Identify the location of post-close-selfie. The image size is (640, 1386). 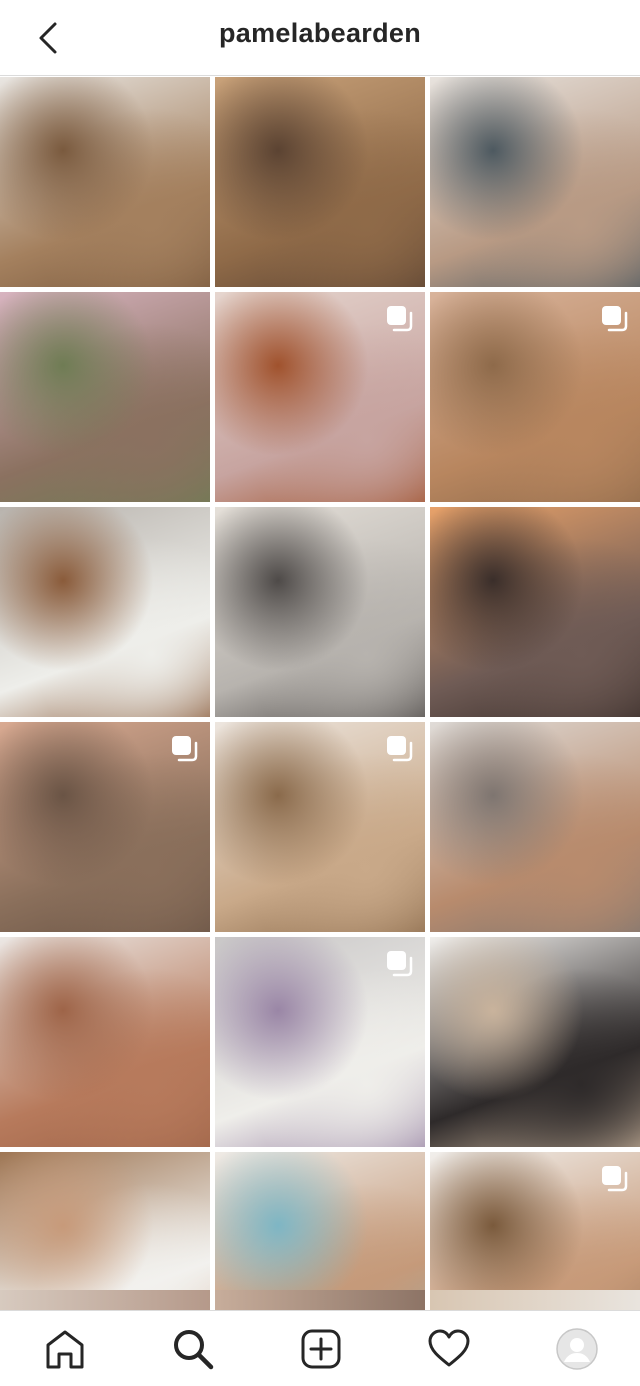
(105, 827).